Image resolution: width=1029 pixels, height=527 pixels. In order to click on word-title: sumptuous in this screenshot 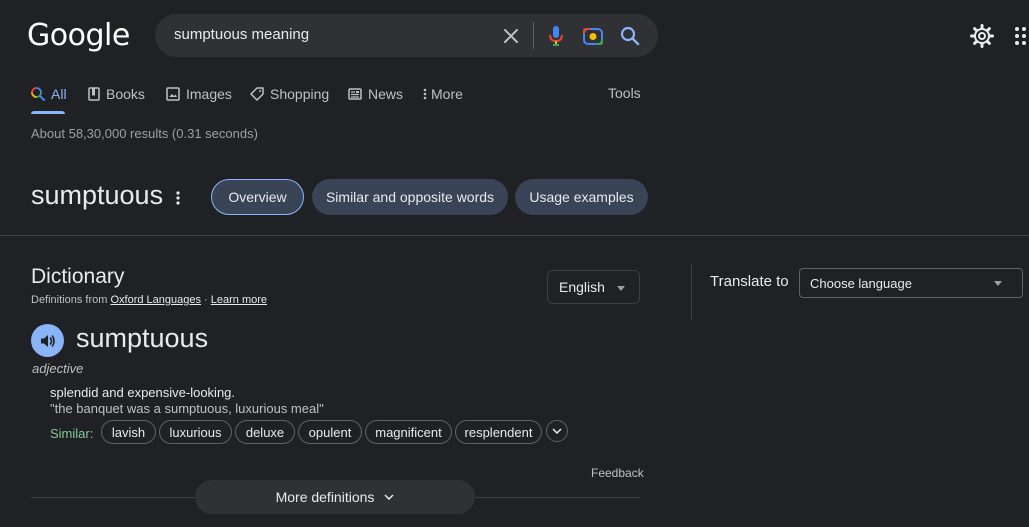, I will do `click(97, 195)`.